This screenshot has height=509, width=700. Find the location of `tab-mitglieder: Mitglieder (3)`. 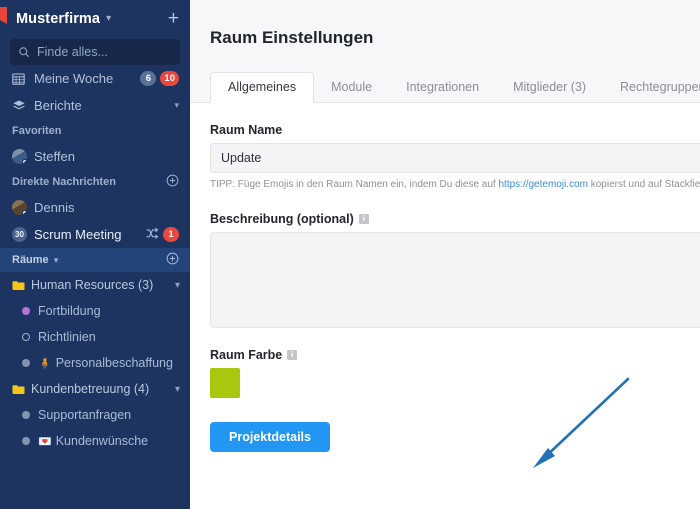

tab-mitglieder: Mitglieder (3) is located at coordinates (549, 88).